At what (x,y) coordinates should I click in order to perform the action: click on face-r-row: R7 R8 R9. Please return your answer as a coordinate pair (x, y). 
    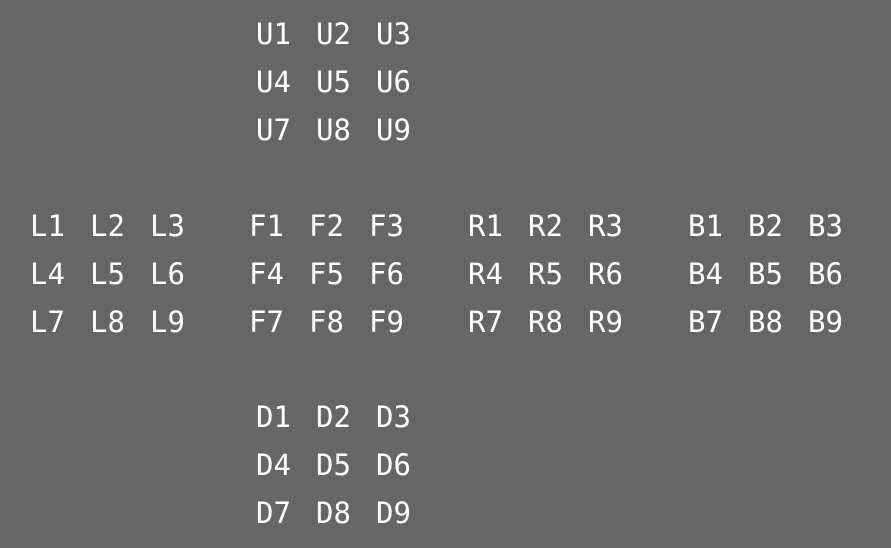
    Looking at the image, I should click on (558, 322).